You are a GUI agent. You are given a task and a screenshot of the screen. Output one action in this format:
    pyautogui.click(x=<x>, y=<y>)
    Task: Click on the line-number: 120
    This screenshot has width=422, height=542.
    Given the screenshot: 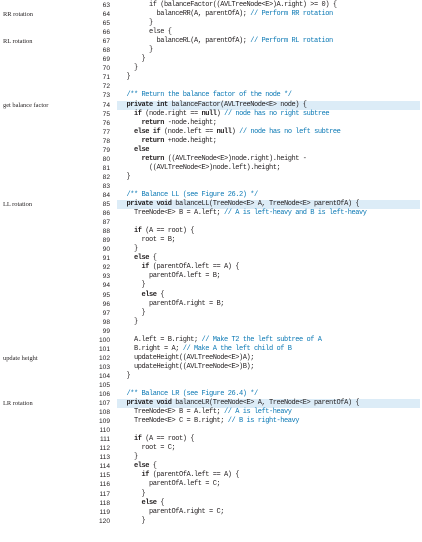 What is the action you would take?
    pyautogui.click(x=104, y=521)
    